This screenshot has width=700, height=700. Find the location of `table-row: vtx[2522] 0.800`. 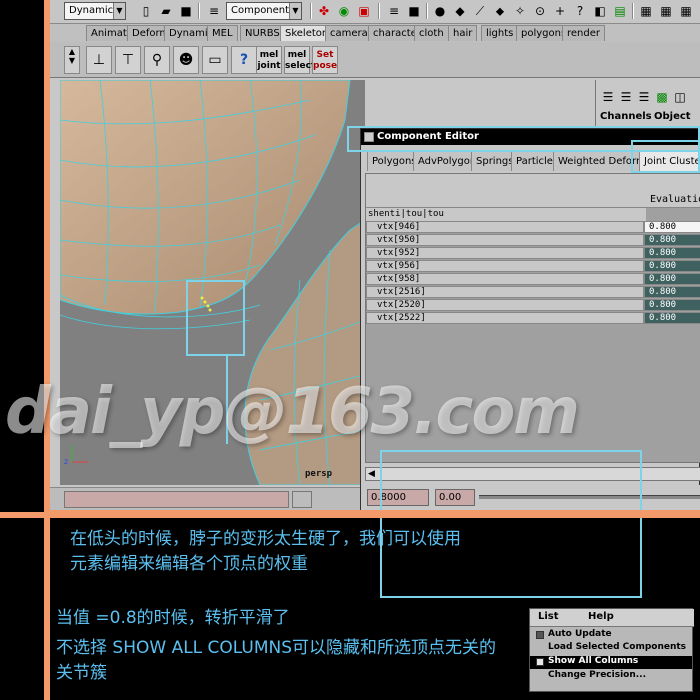

table-row: vtx[2522] 0.800 is located at coordinates (533, 318).